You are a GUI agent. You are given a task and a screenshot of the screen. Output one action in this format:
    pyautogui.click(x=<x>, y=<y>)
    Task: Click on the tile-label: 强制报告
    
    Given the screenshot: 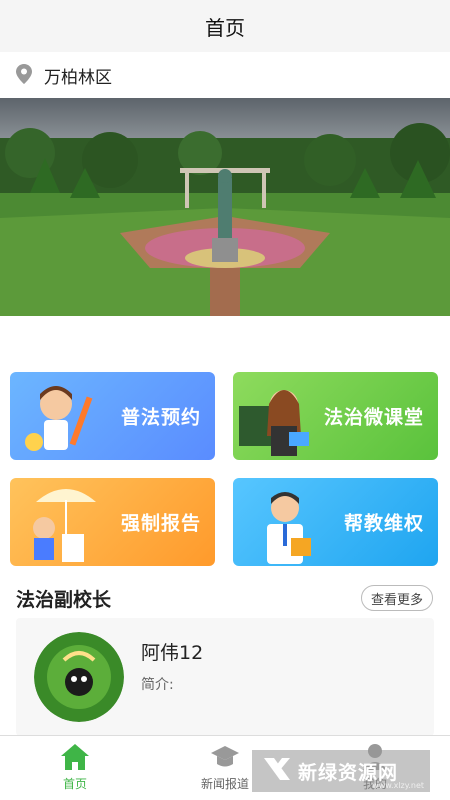 What is the action you would take?
    pyautogui.click(x=160, y=523)
    